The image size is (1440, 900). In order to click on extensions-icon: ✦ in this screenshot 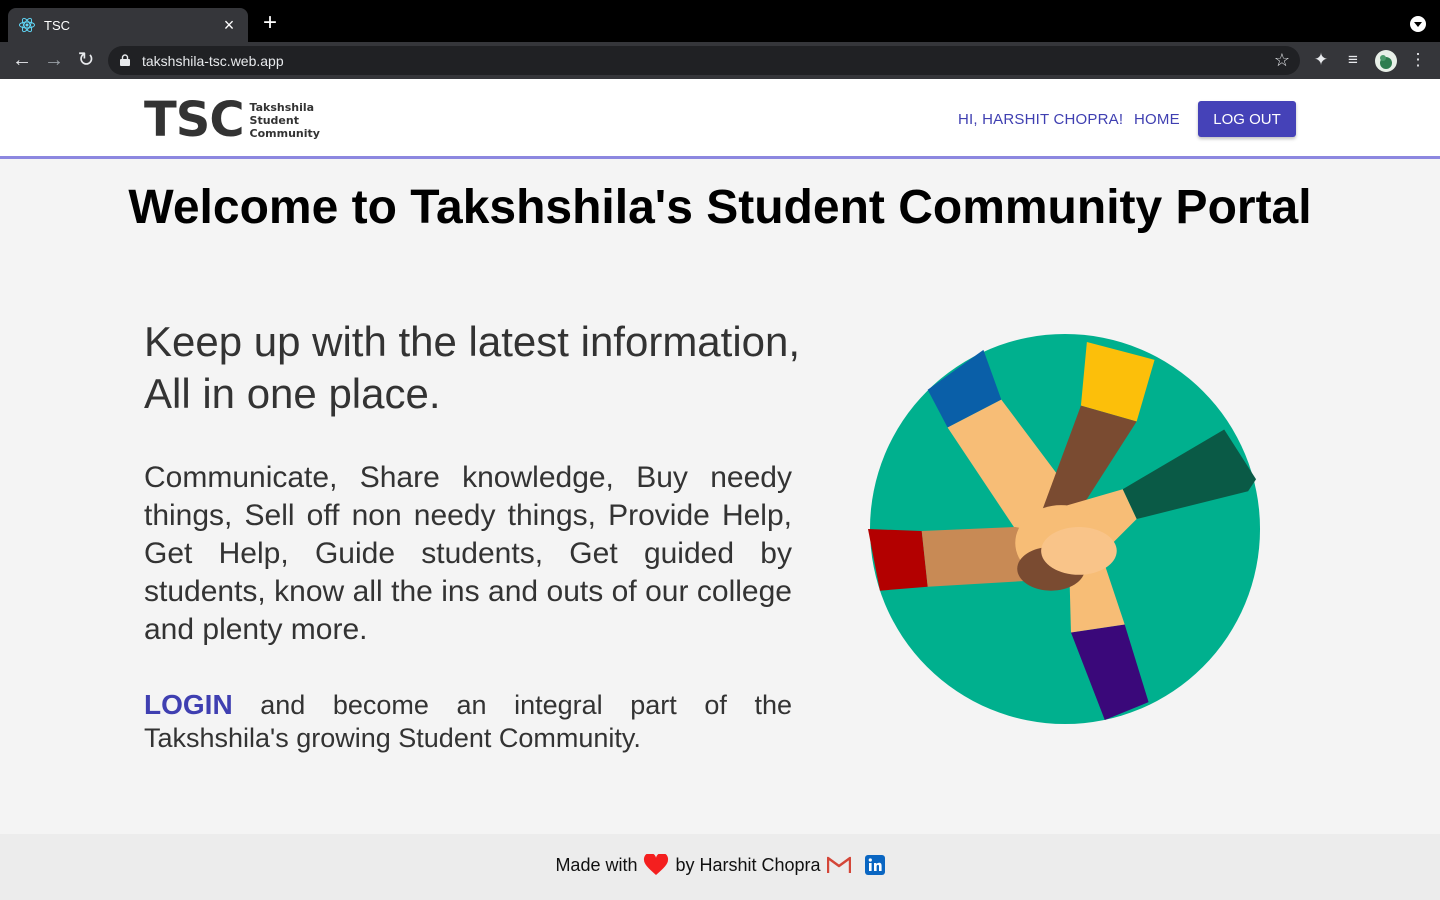, I will do `click(1321, 60)`.